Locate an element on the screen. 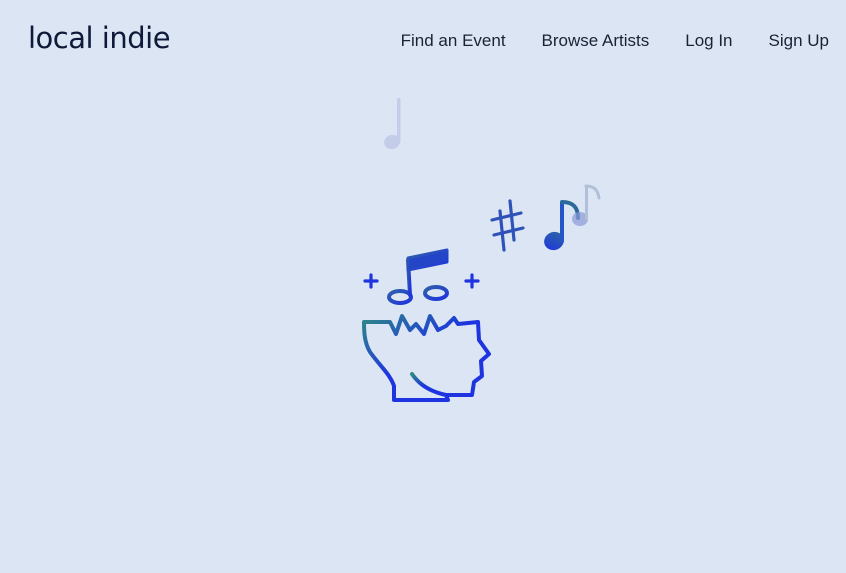  head-profile-icon is located at coordinates (426, 358).